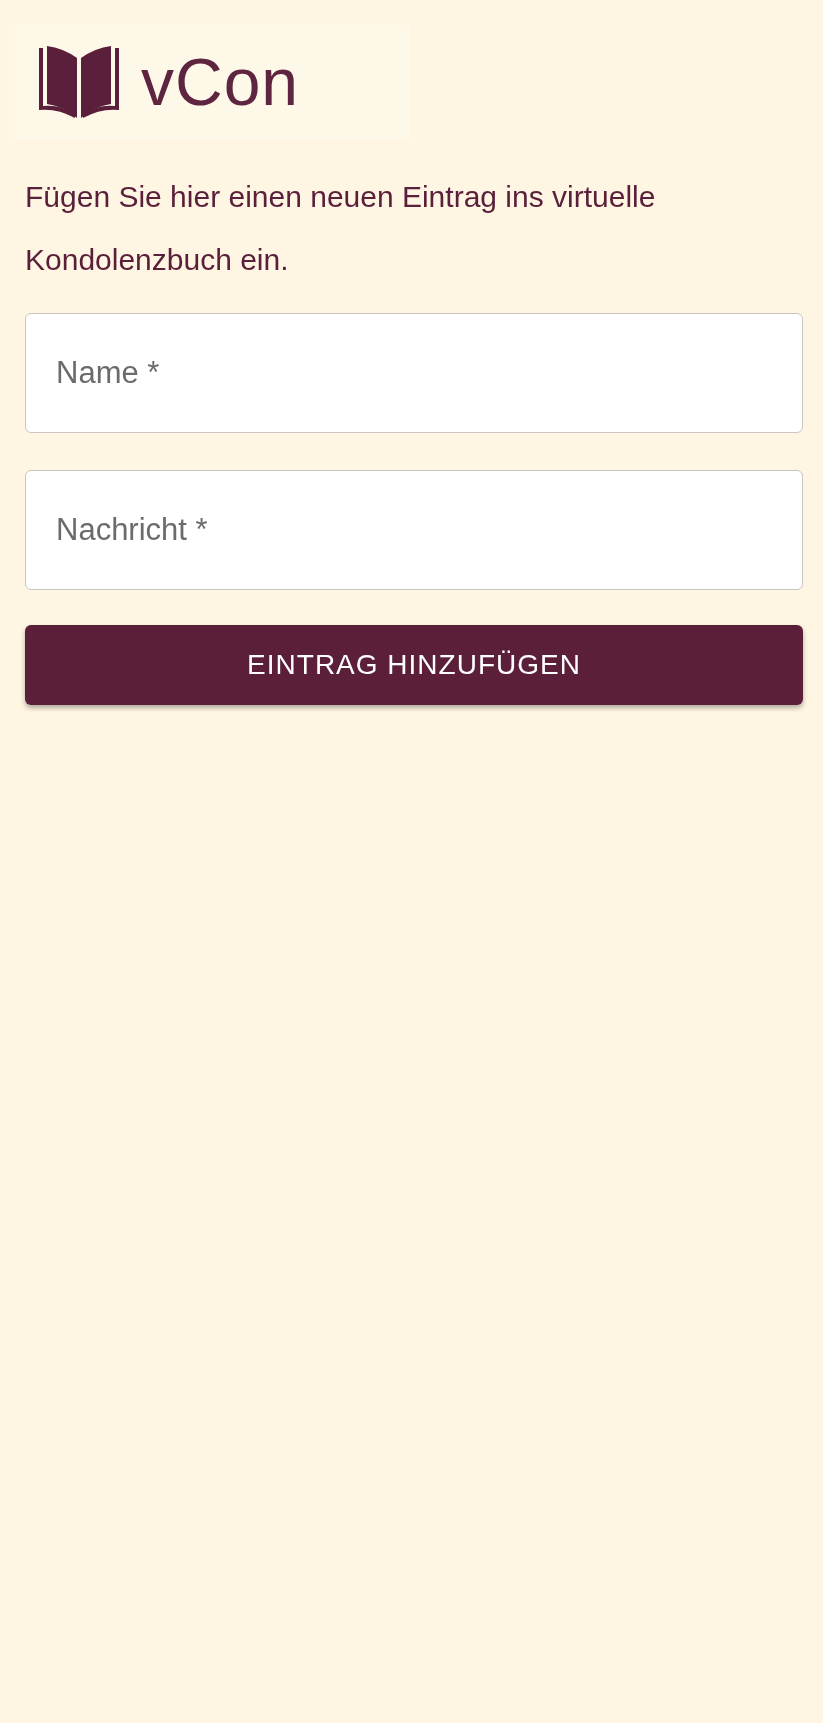  Describe the element at coordinates (220, 82) in the screenshot. I see `logo-text: vCon` at that location.